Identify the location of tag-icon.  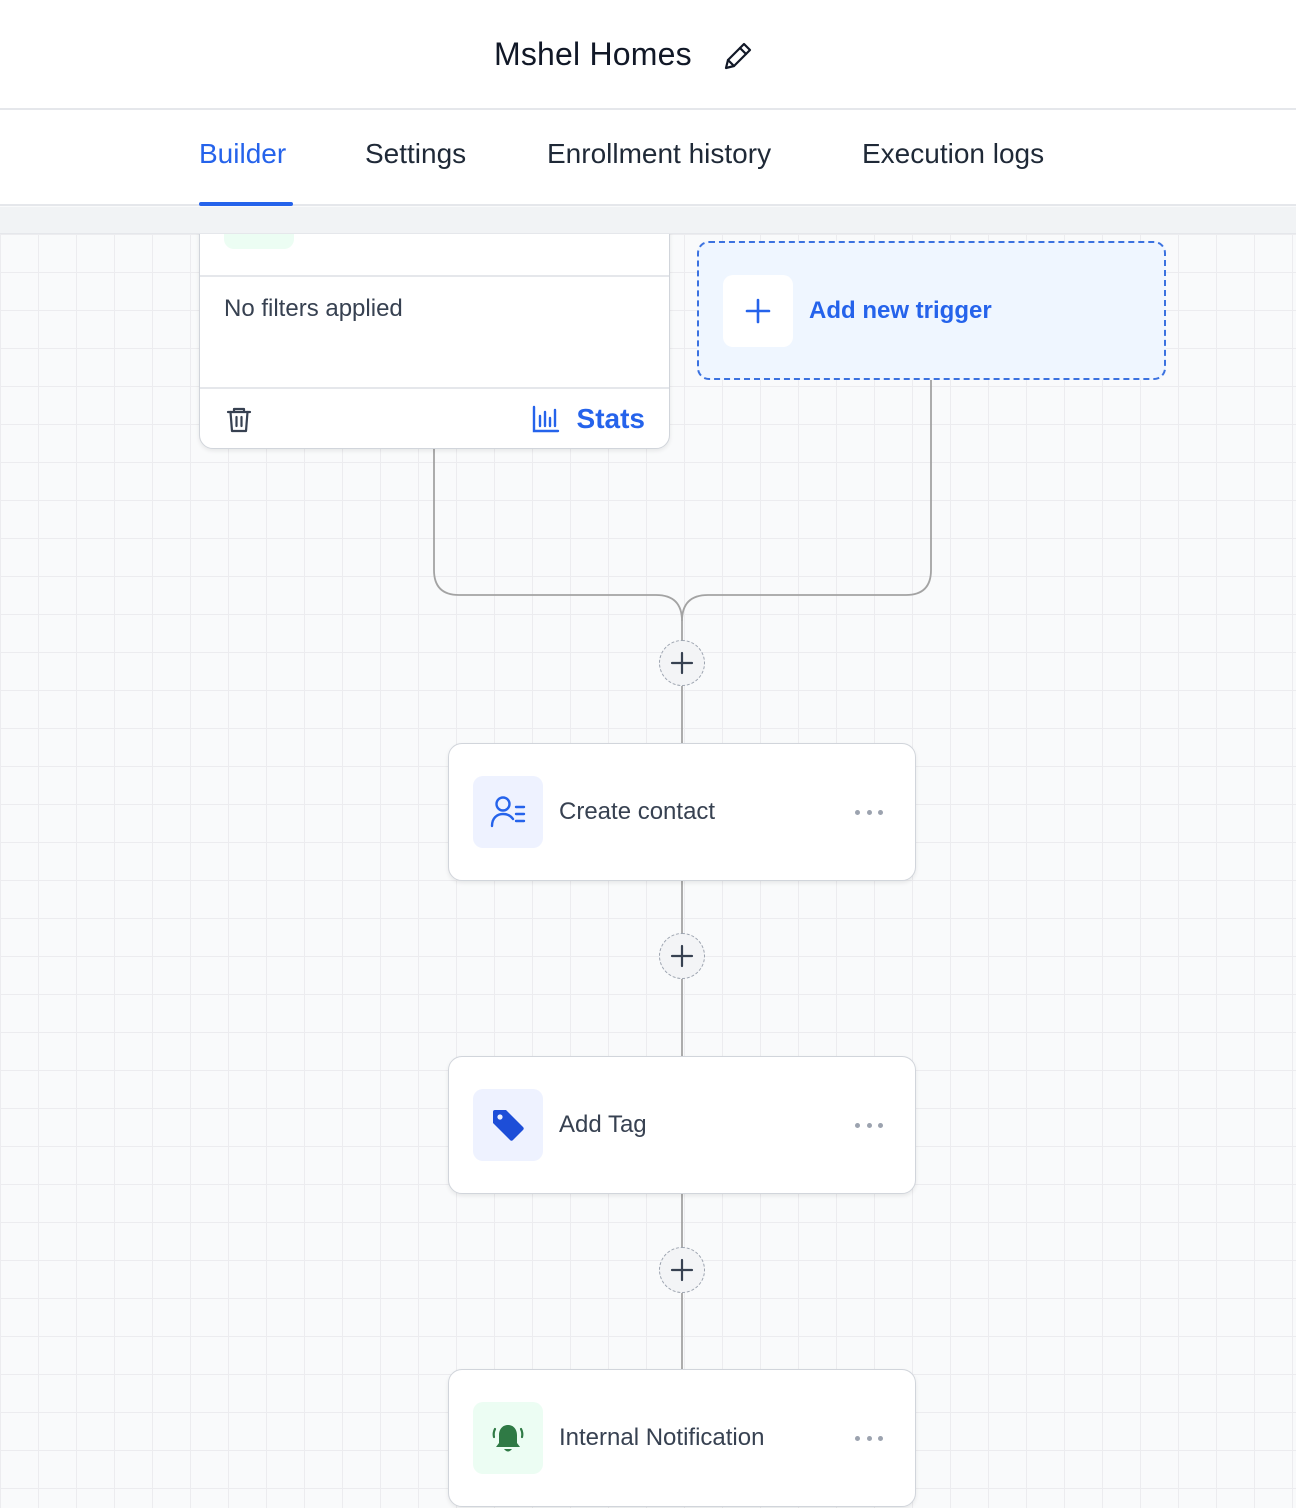
(508, 1125).